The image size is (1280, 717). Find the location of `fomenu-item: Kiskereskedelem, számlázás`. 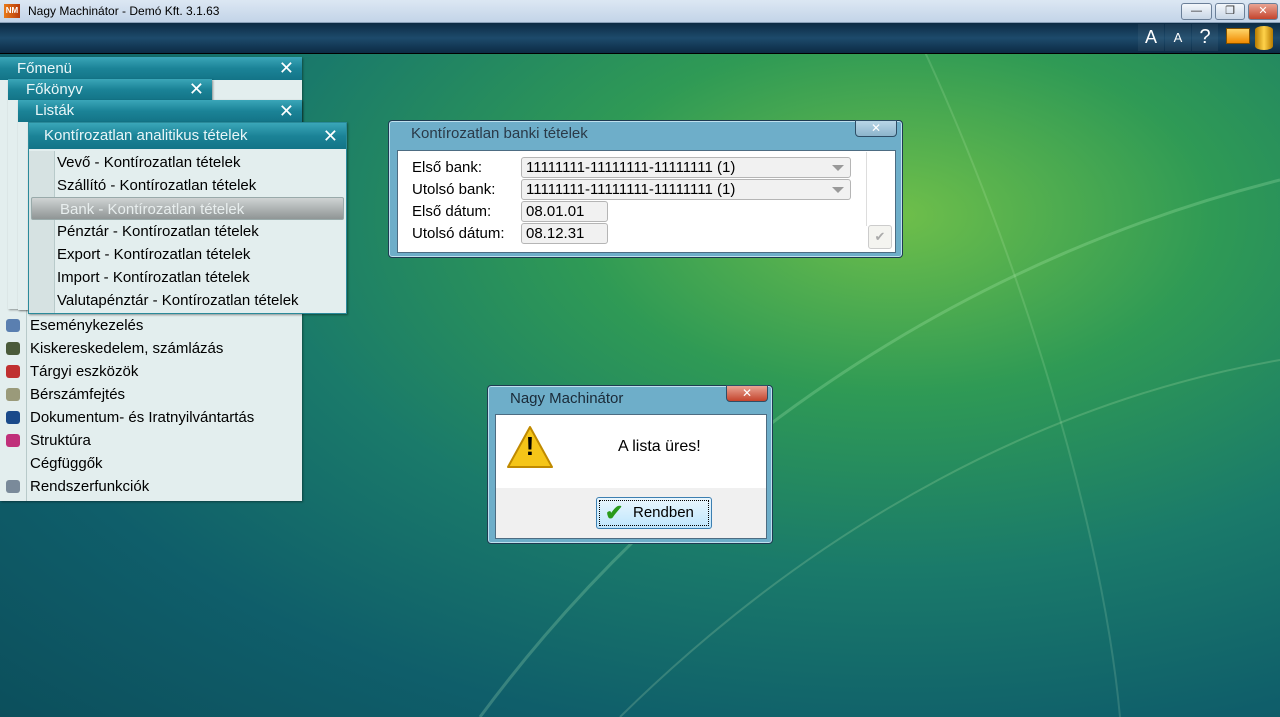

fomenu-item: Kiskereskedelem, számlázás is located at coordinates (151, 348).